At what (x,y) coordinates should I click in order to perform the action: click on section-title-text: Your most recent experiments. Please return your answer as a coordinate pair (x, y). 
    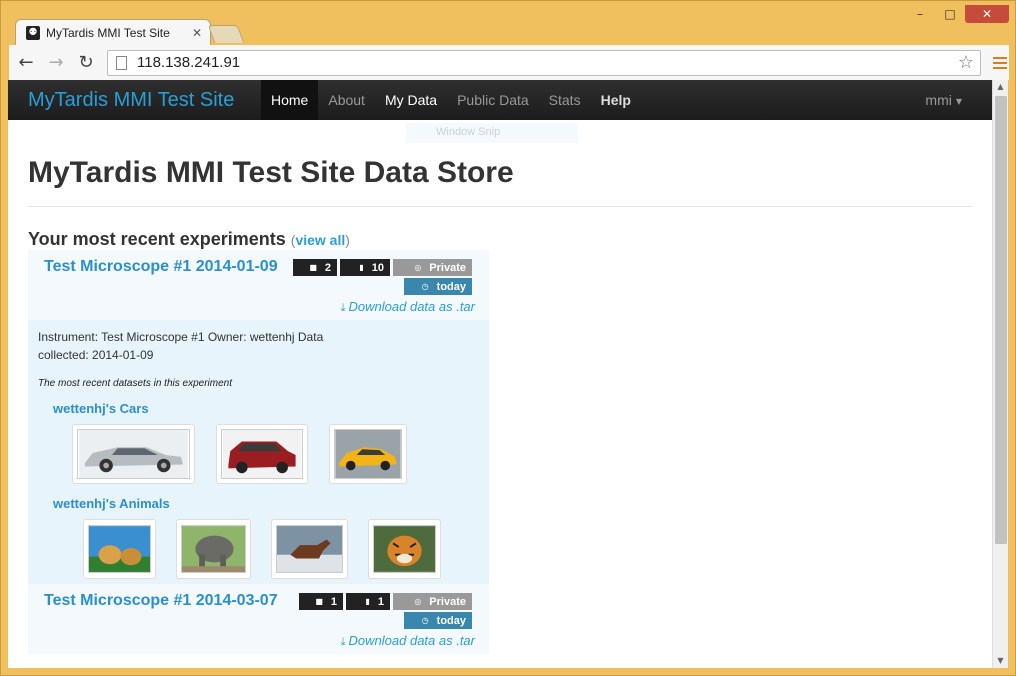
    Looking at the image, I should click on (157, 239).